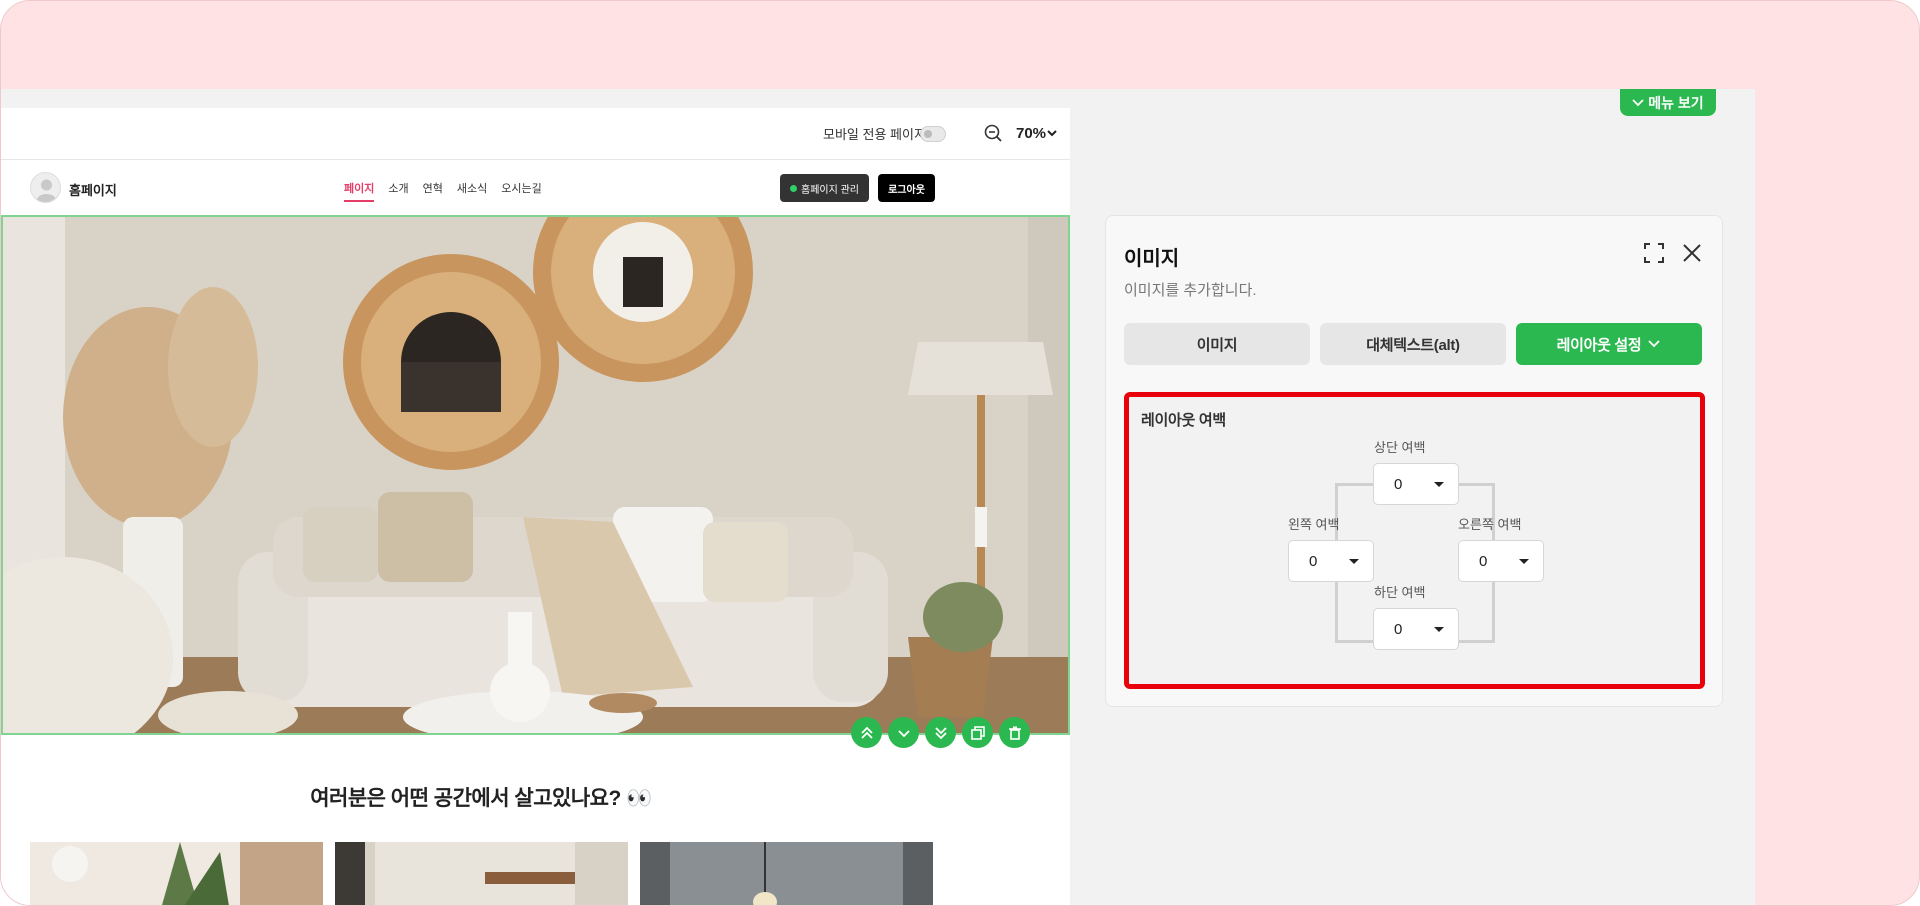 This screenshot has width=1920, height=906. What do you see at coordinates (535, 134) in the screenshot?
I see `canvas-toolbar: 모바일 전용 페이지 70%` at bounding box center [535, 134].